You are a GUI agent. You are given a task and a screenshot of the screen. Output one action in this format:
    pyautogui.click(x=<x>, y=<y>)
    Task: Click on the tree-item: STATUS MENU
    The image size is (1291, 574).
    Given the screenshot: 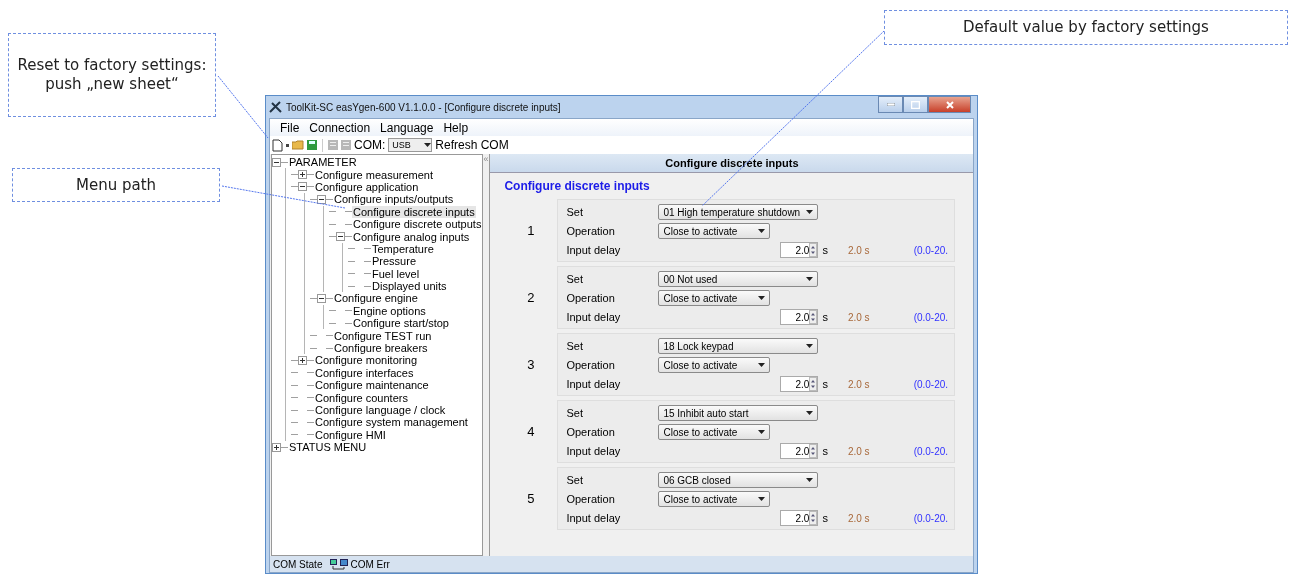 What is the action you would take?
    pyautogui.click(x=328, y=447)
    